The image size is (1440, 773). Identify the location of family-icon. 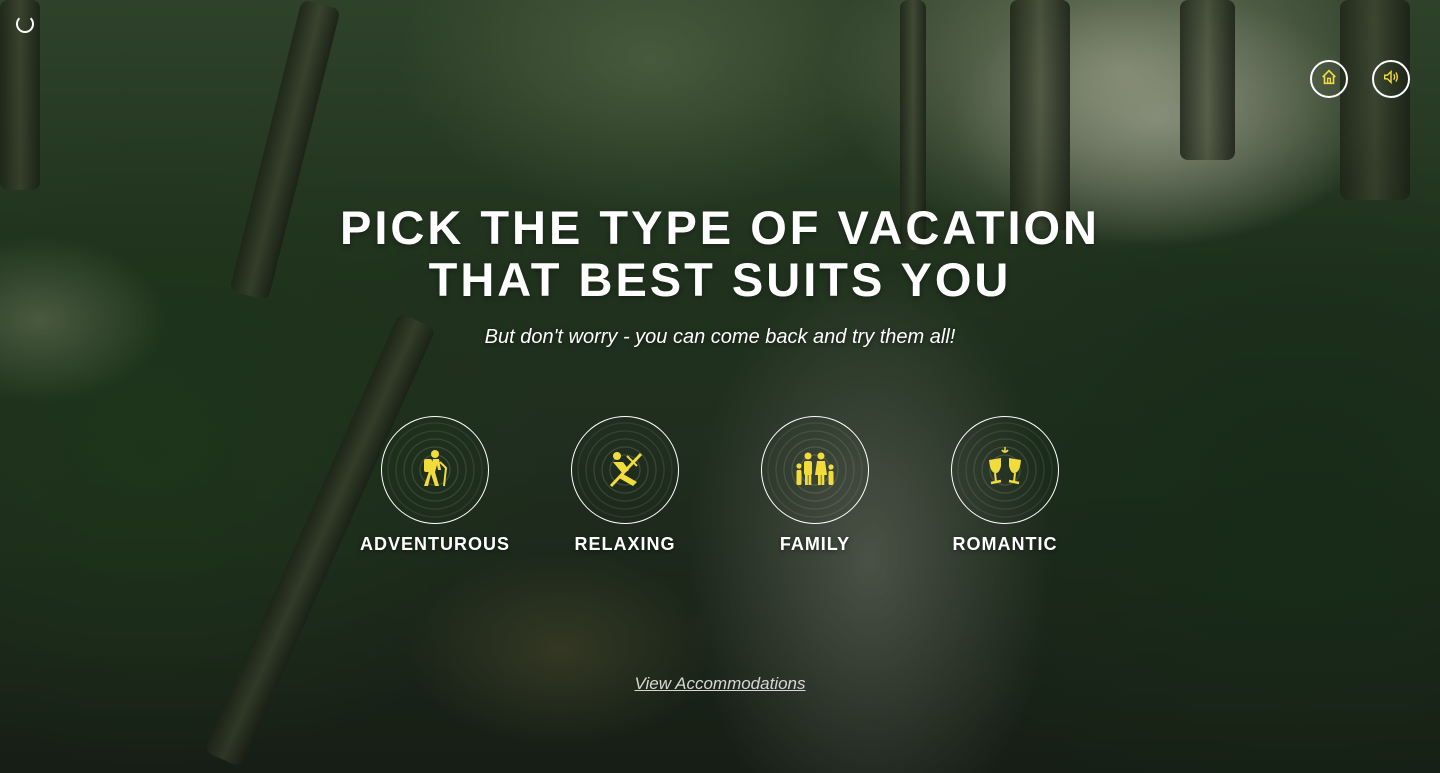
(815, 470).